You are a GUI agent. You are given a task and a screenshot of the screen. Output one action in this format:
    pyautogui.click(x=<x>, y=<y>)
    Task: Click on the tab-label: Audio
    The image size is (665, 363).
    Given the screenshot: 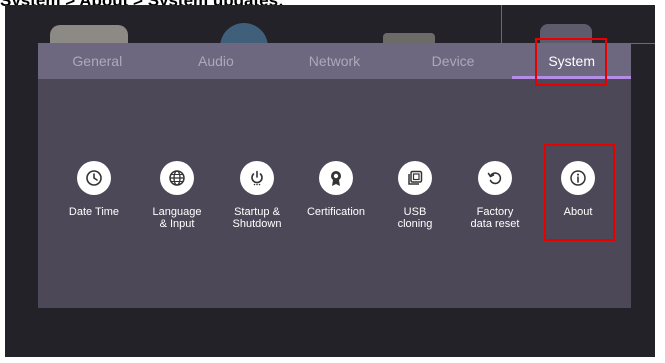 What is the action you would take?
    pyautogui.click(x=215, y=61)
    